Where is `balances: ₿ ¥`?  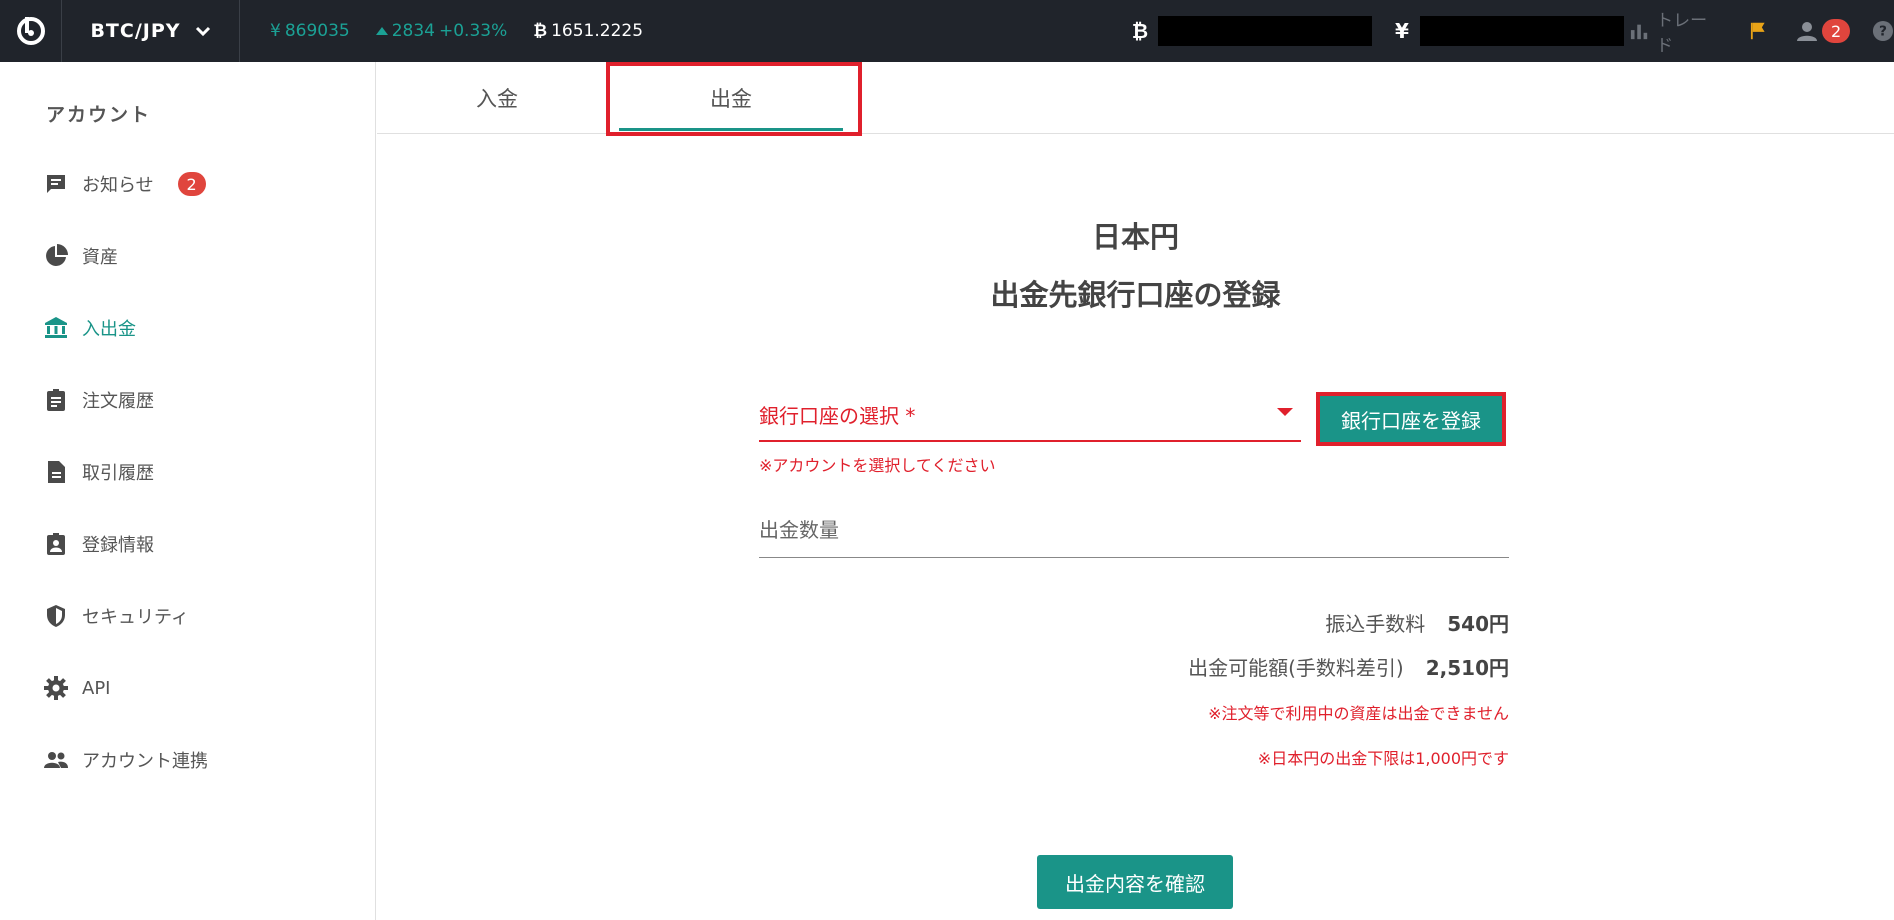 balances: ₿ ¥ is located at coordinates (1376, 31).